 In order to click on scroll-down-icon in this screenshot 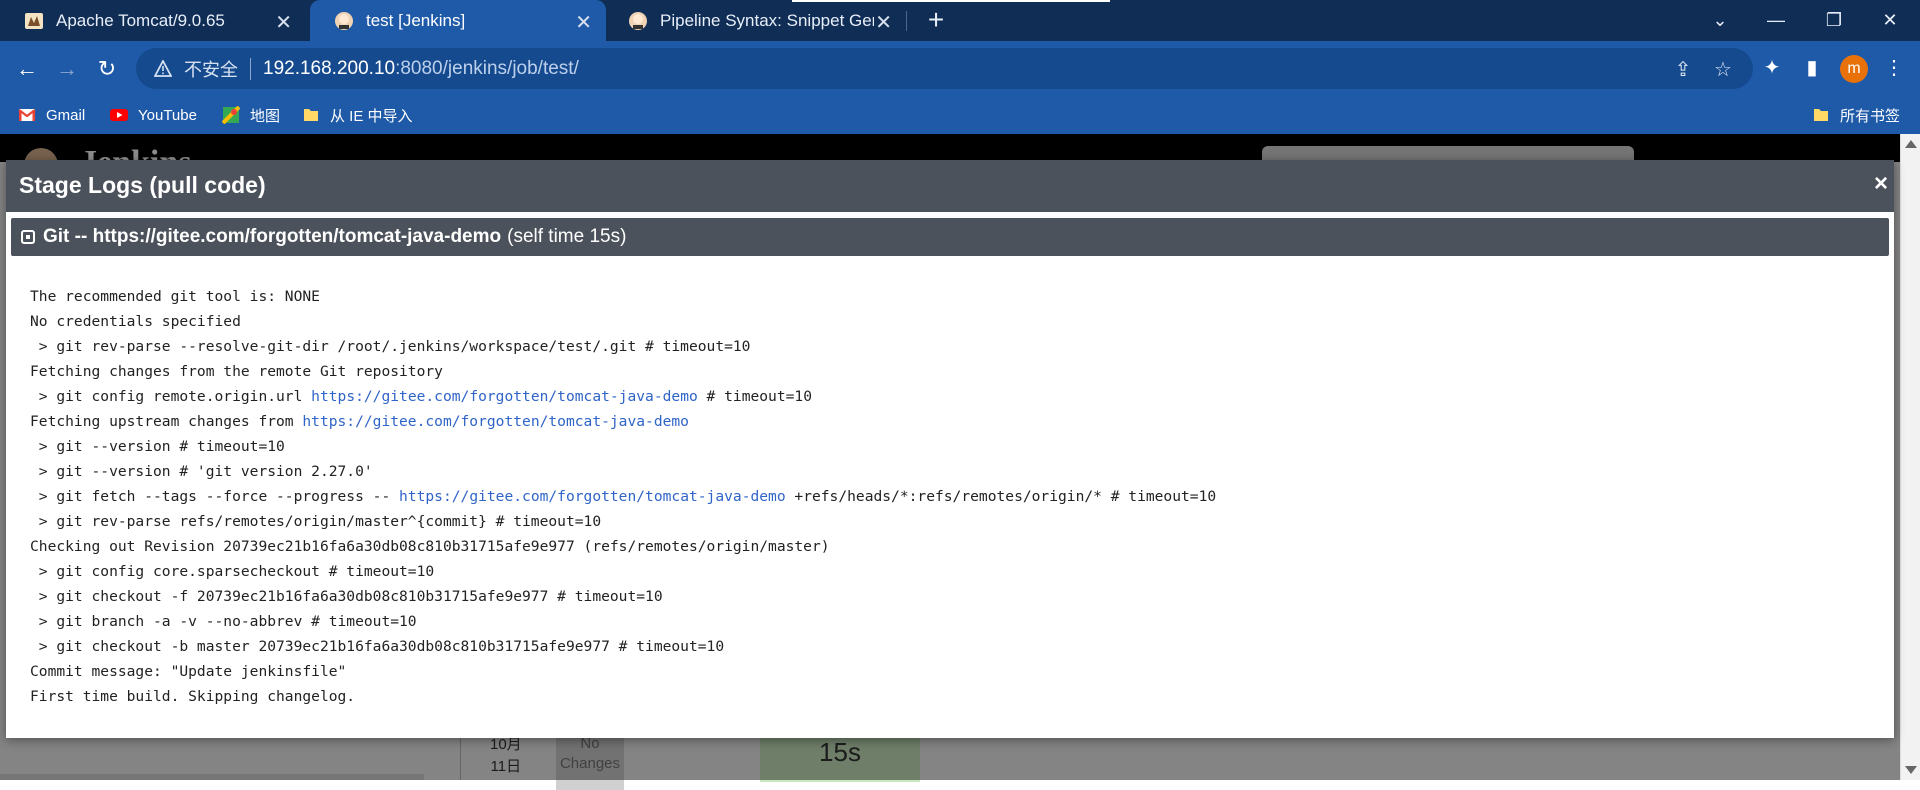, I will do `click(1911, 770)`.